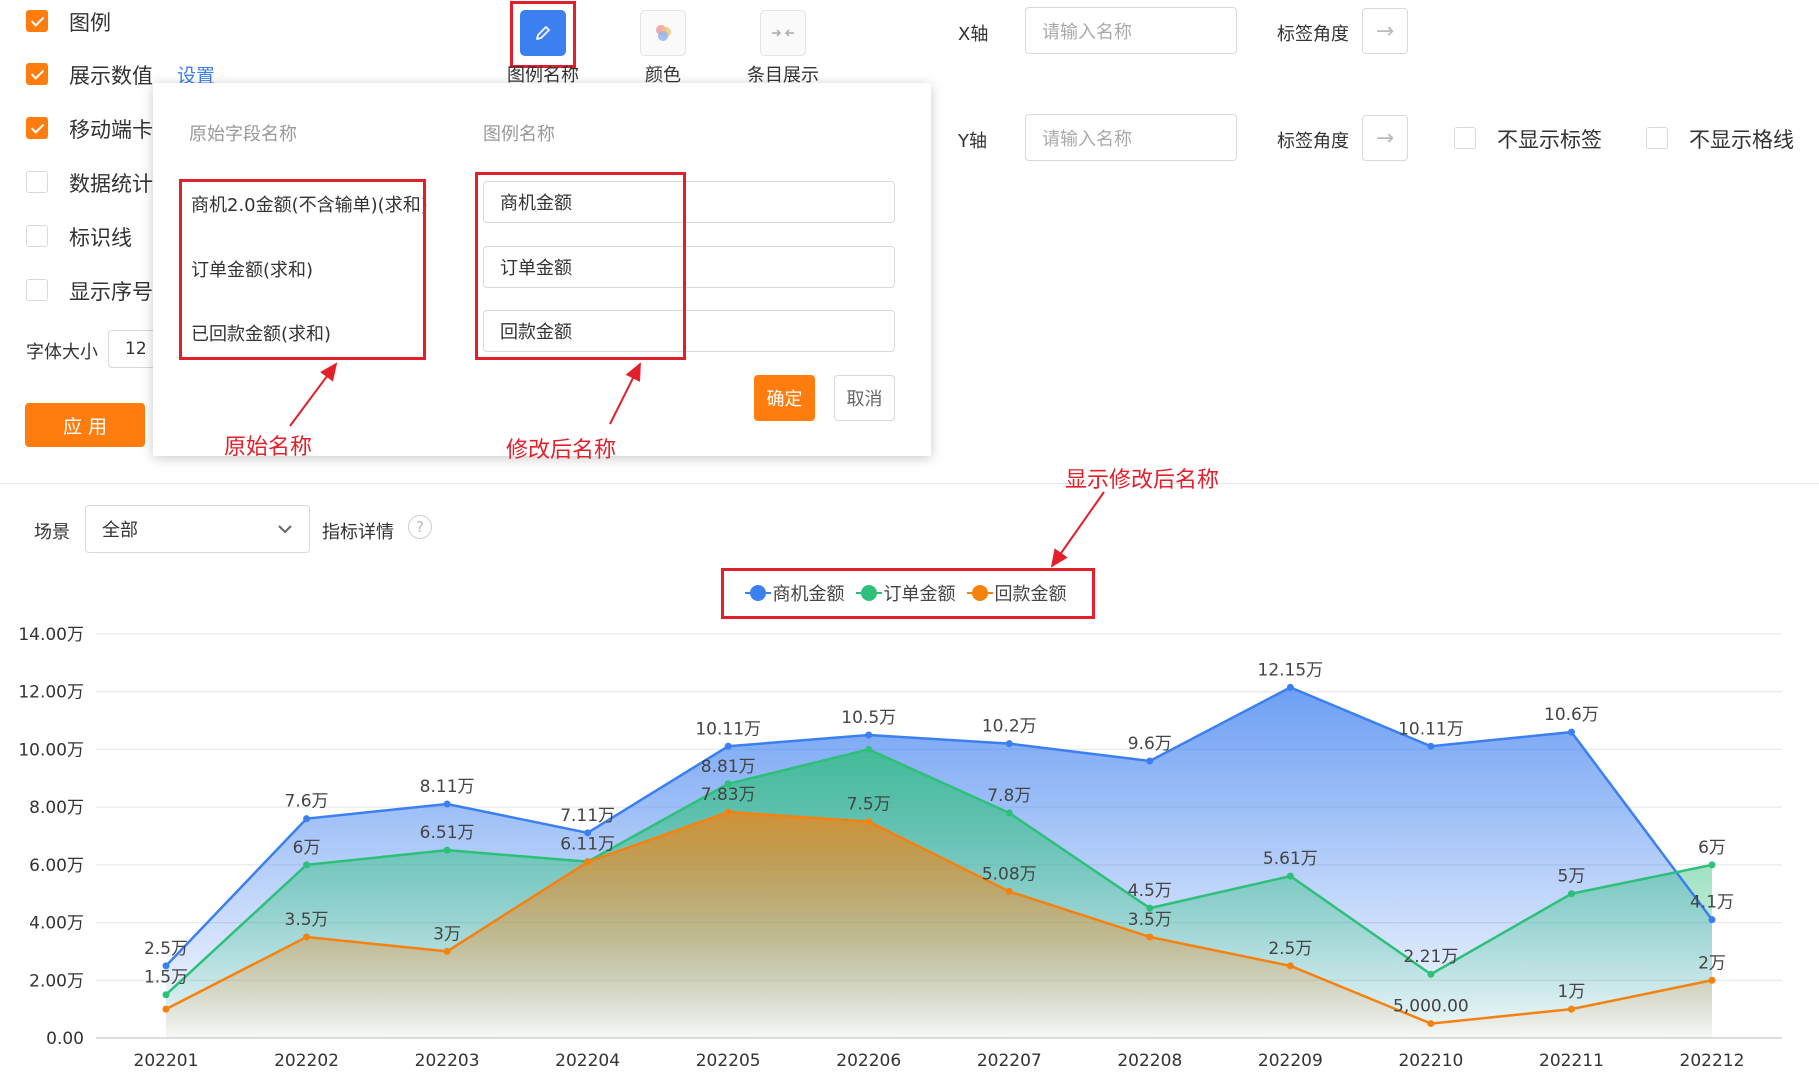 The height and width of the screenshot is (1076, 1819). What do you see at coordinates (1009, 874) in the screenshot?
I see `data-label: 5.08万` at bounding box center [1009, 874].